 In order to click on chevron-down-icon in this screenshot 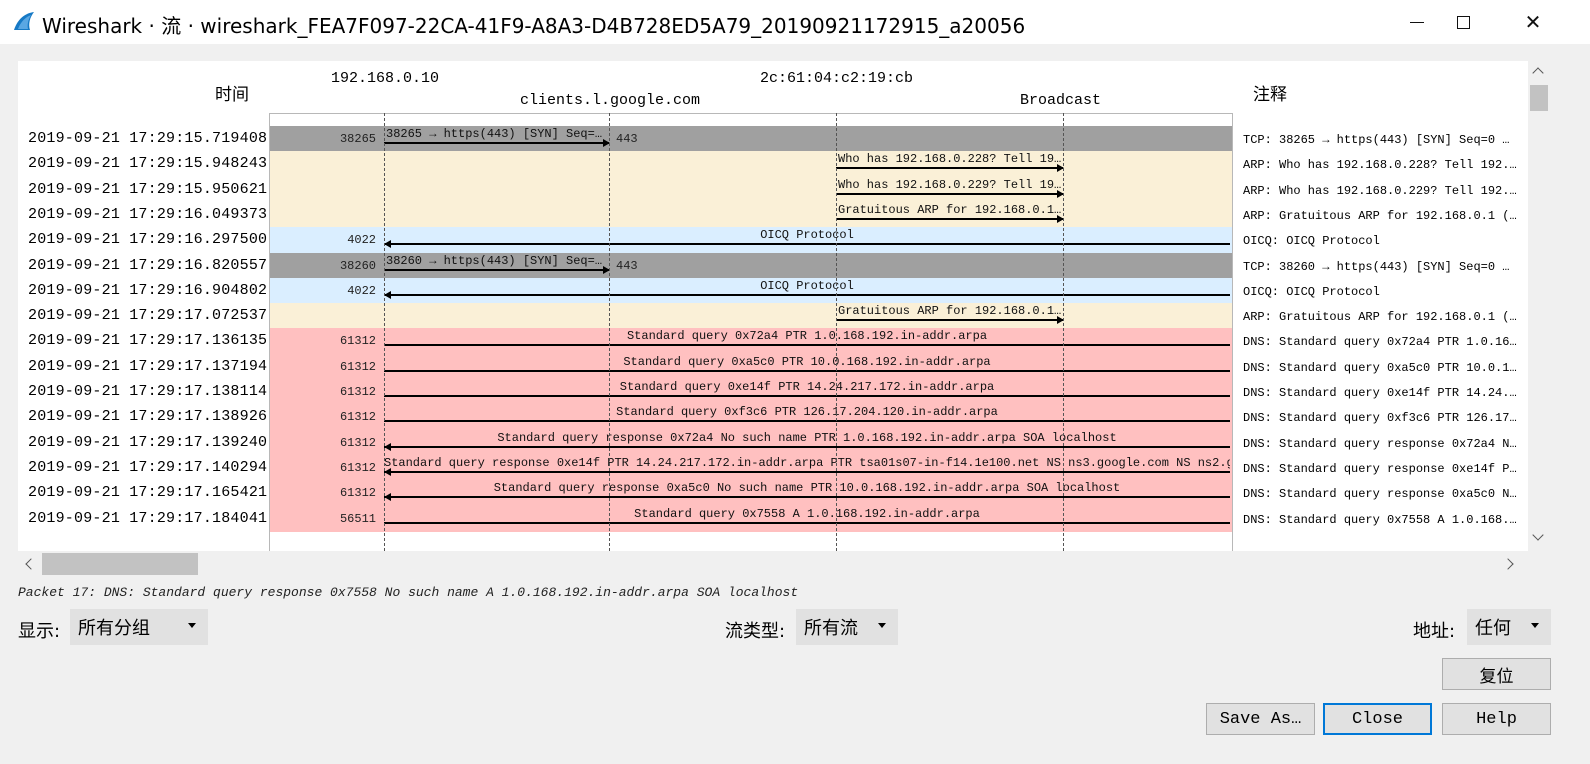, I will do `click(1535, 625)`.